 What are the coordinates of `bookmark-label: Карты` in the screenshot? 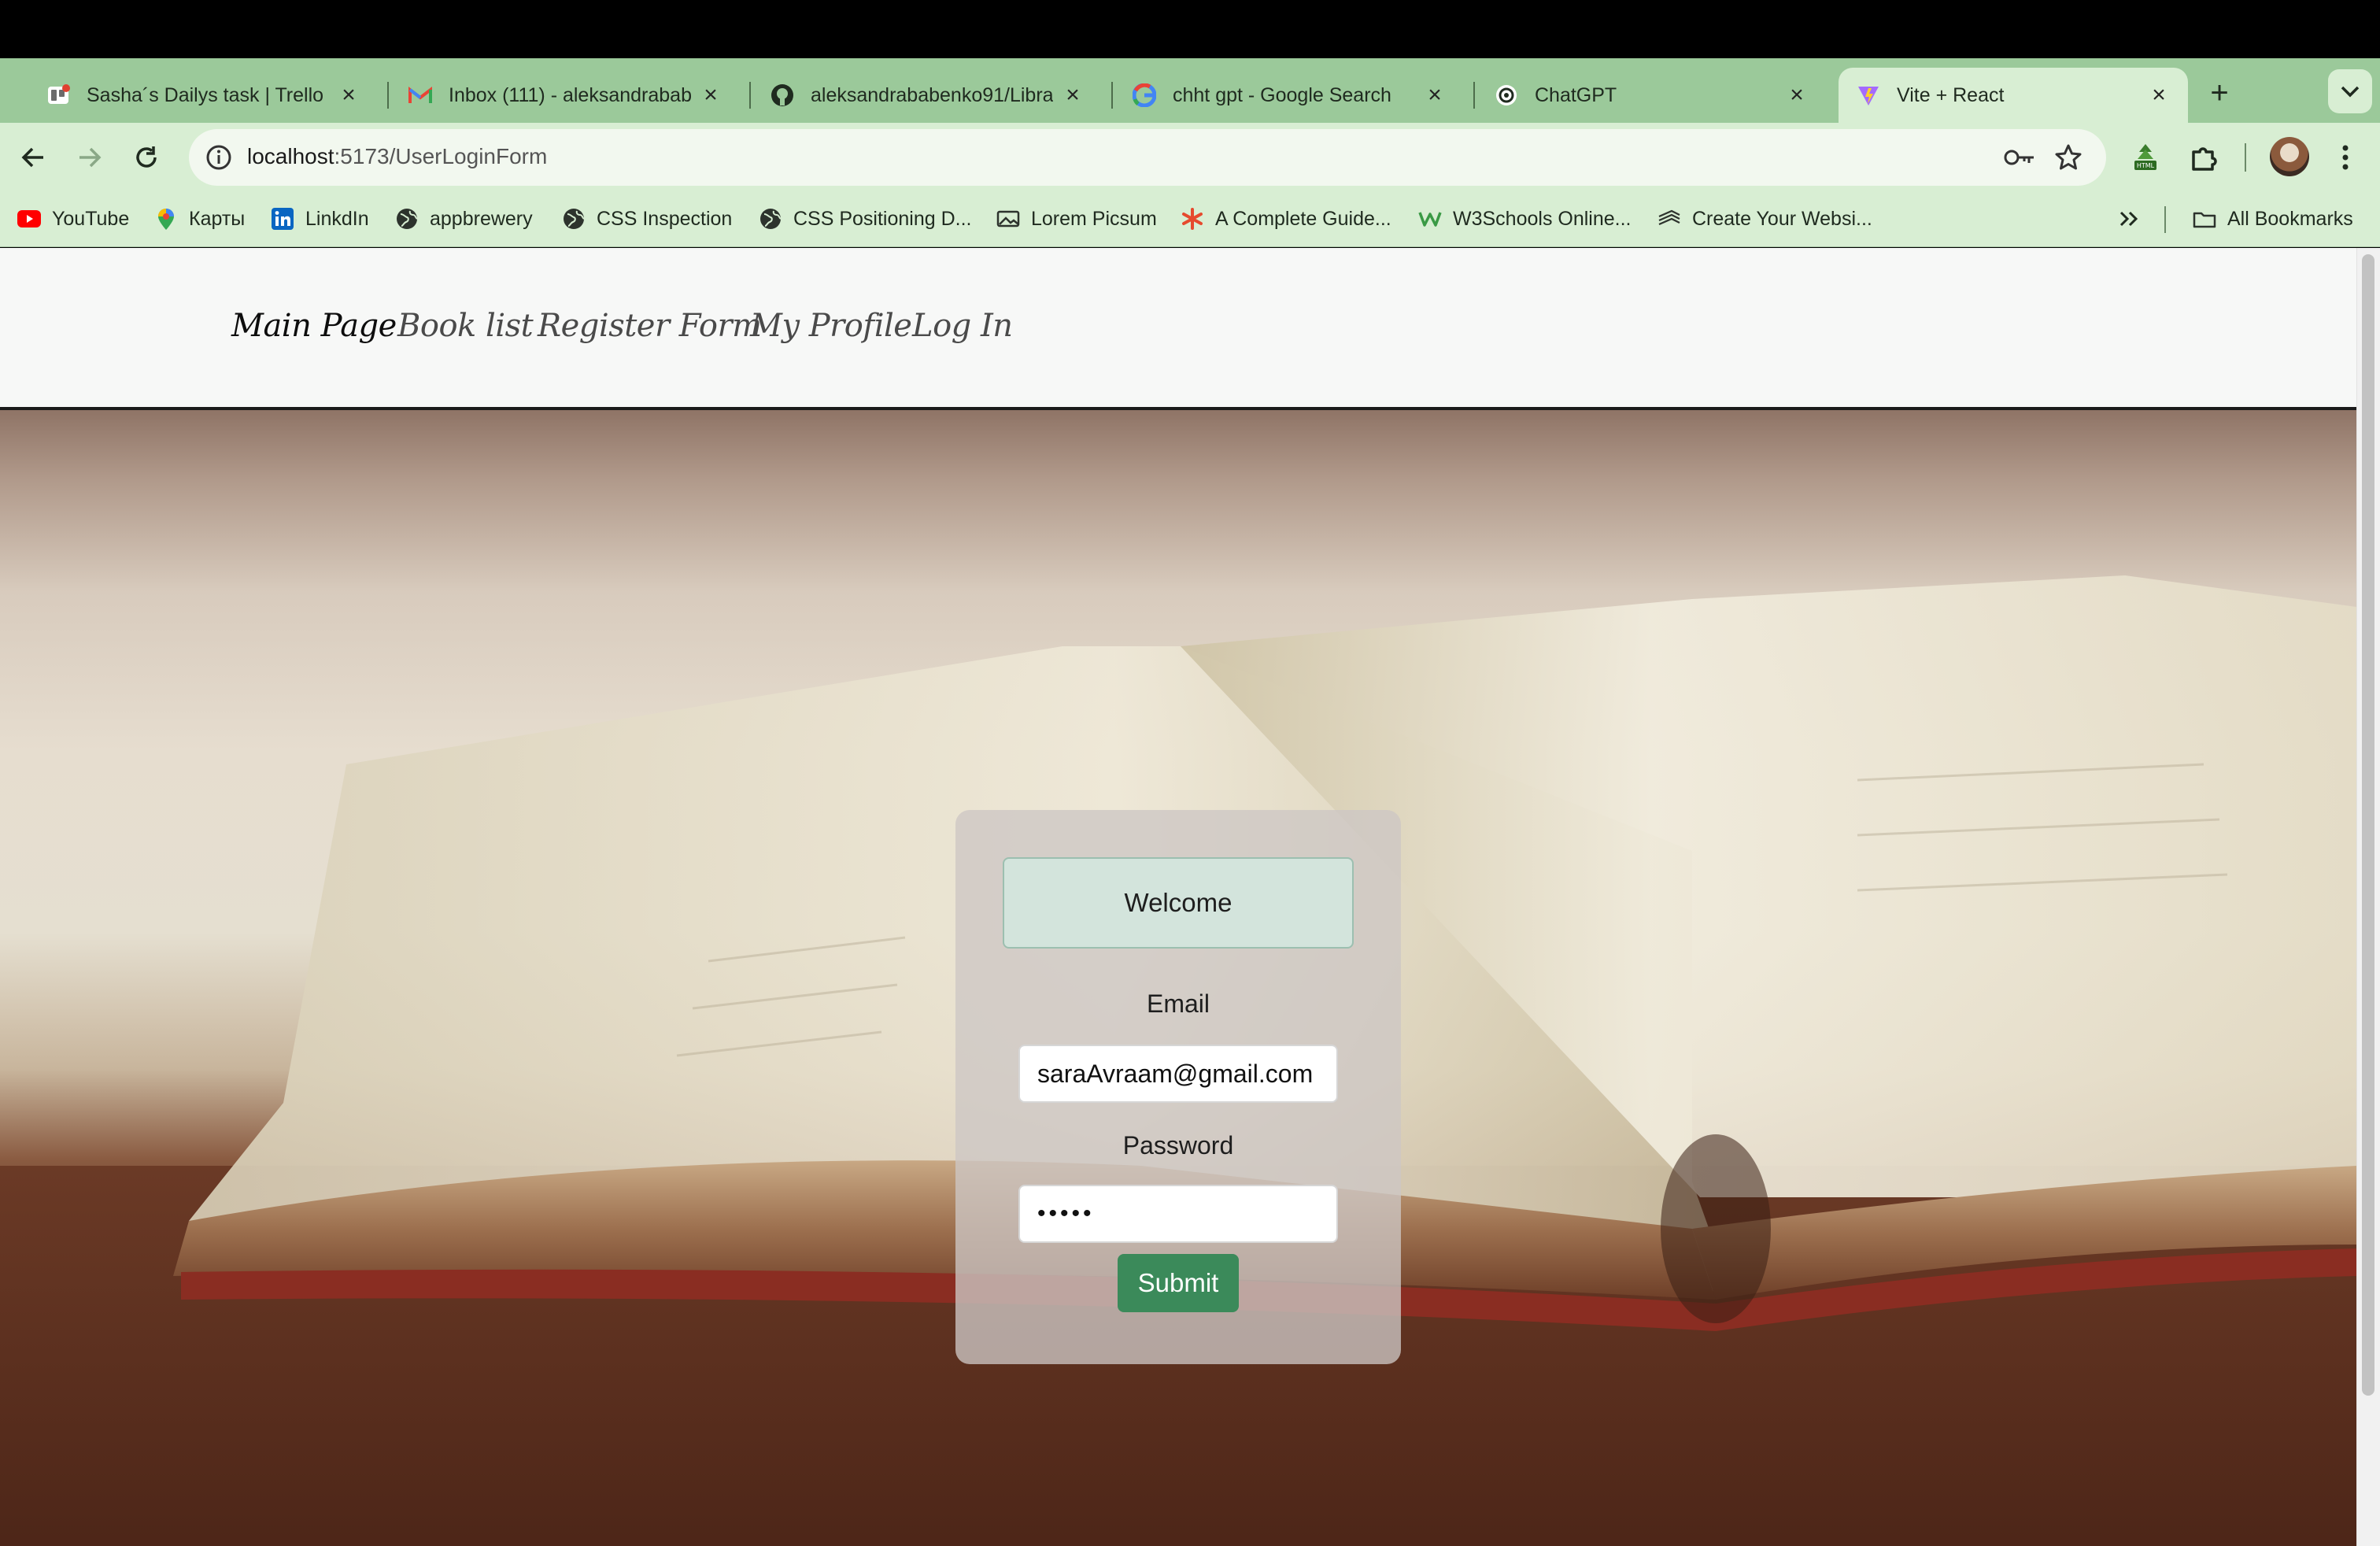 It's located at (217, 218).